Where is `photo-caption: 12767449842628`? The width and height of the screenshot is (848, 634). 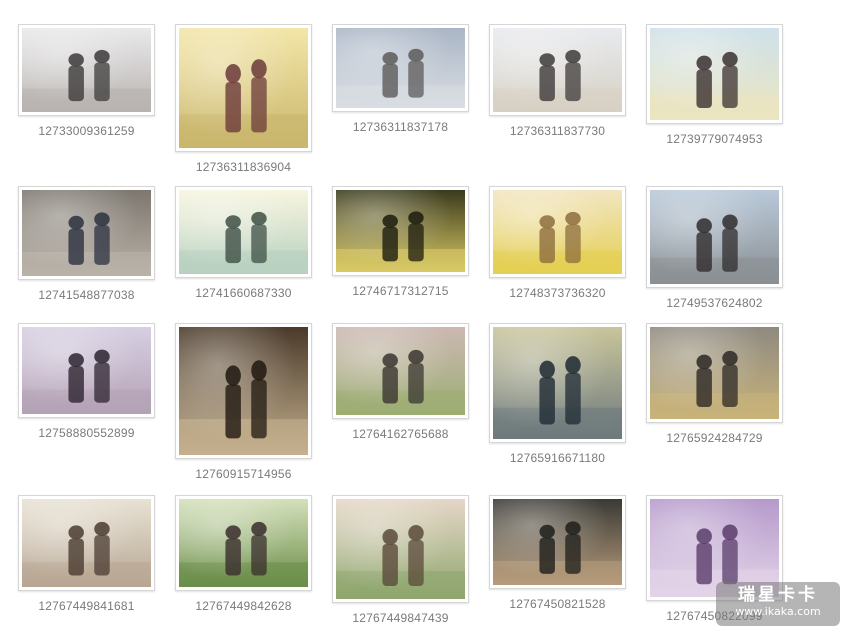 photo-caption: 12767449842628 is located at coordinates (244, 606).